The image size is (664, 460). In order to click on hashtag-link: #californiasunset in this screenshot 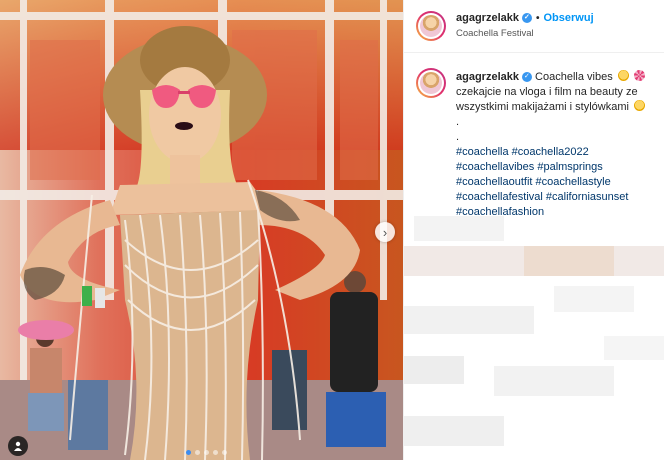, I will do `click(587, 197)`.